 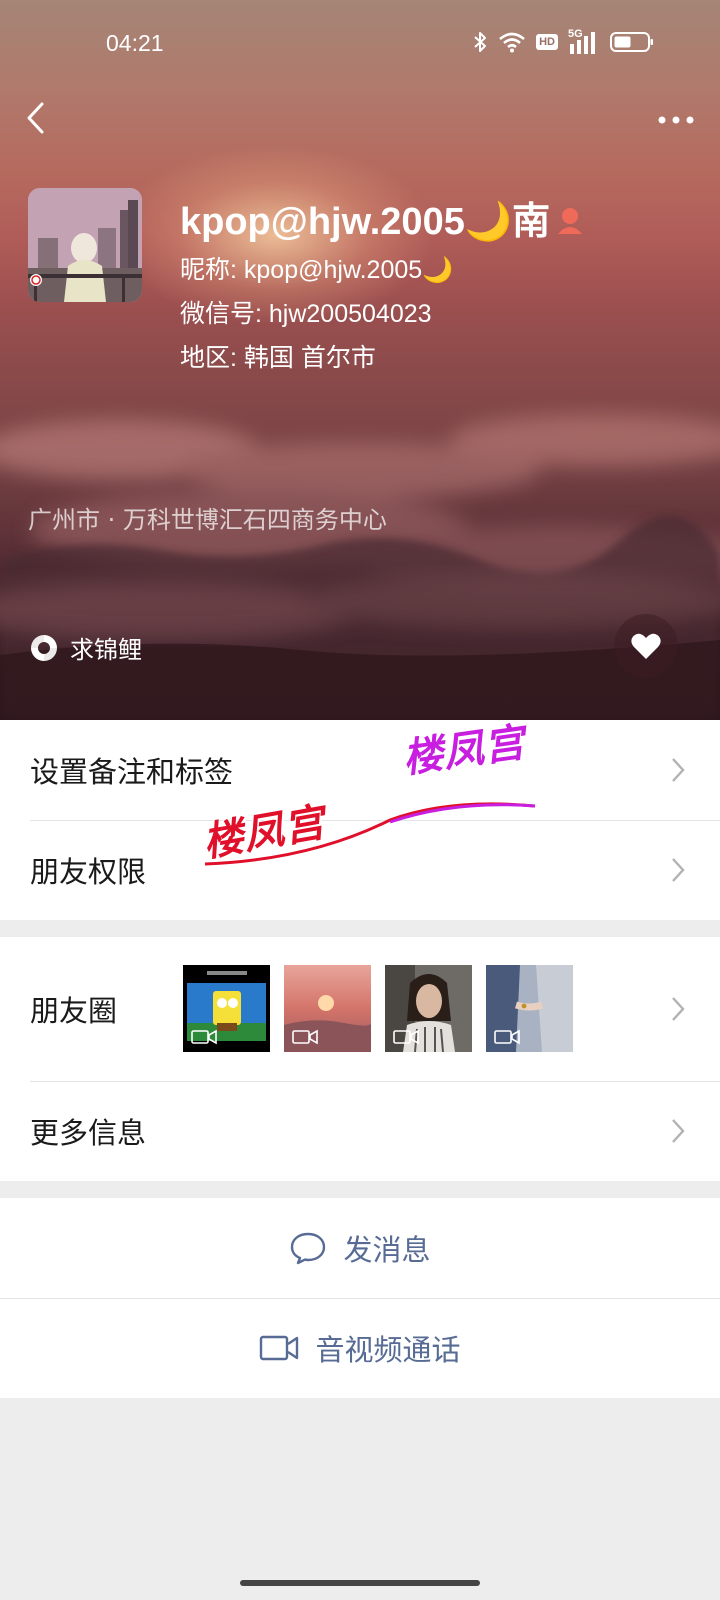 I want to click on moments-label: 朋友圈, so click(x=74, y=1011).